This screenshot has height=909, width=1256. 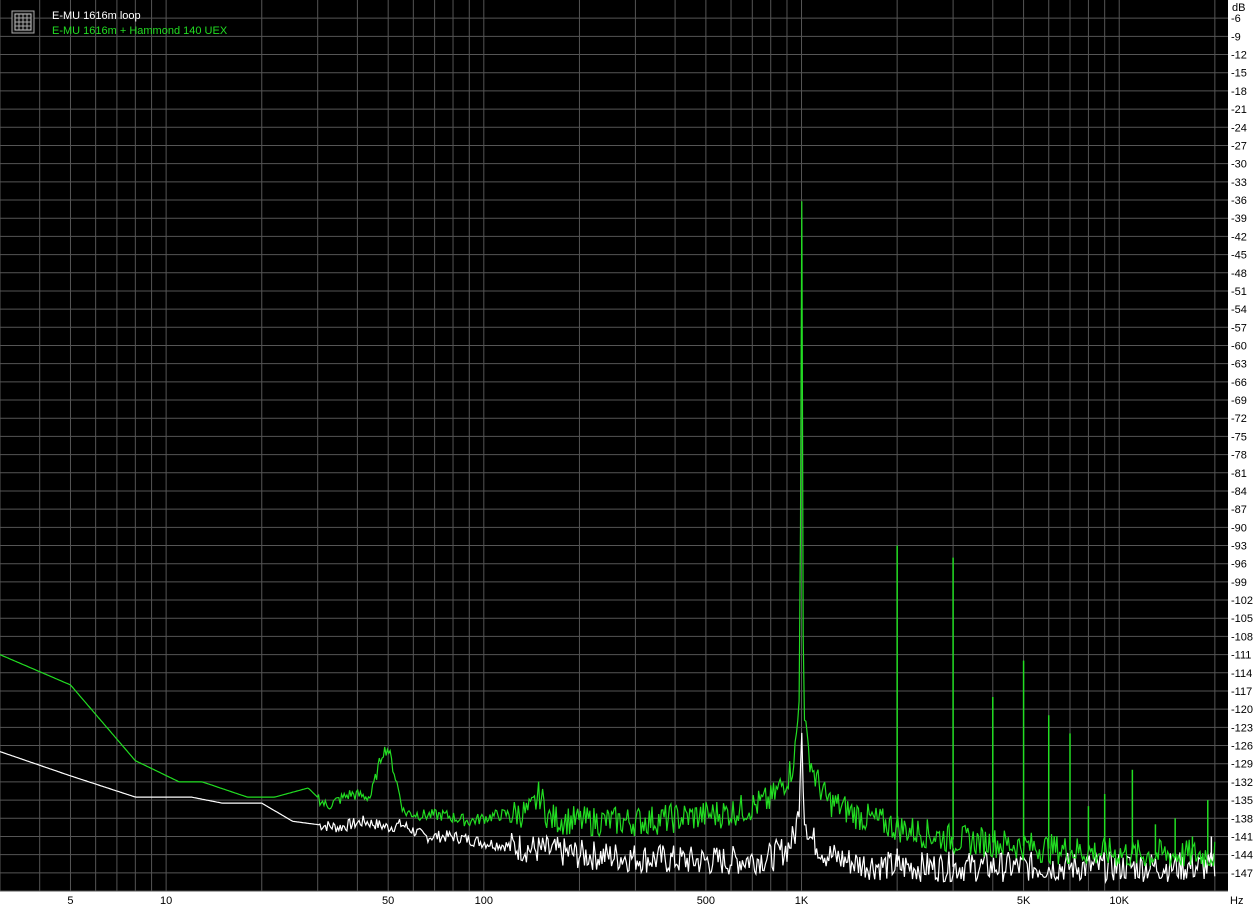 I want to click on x-axis-panel, so click(x=628, y=900).